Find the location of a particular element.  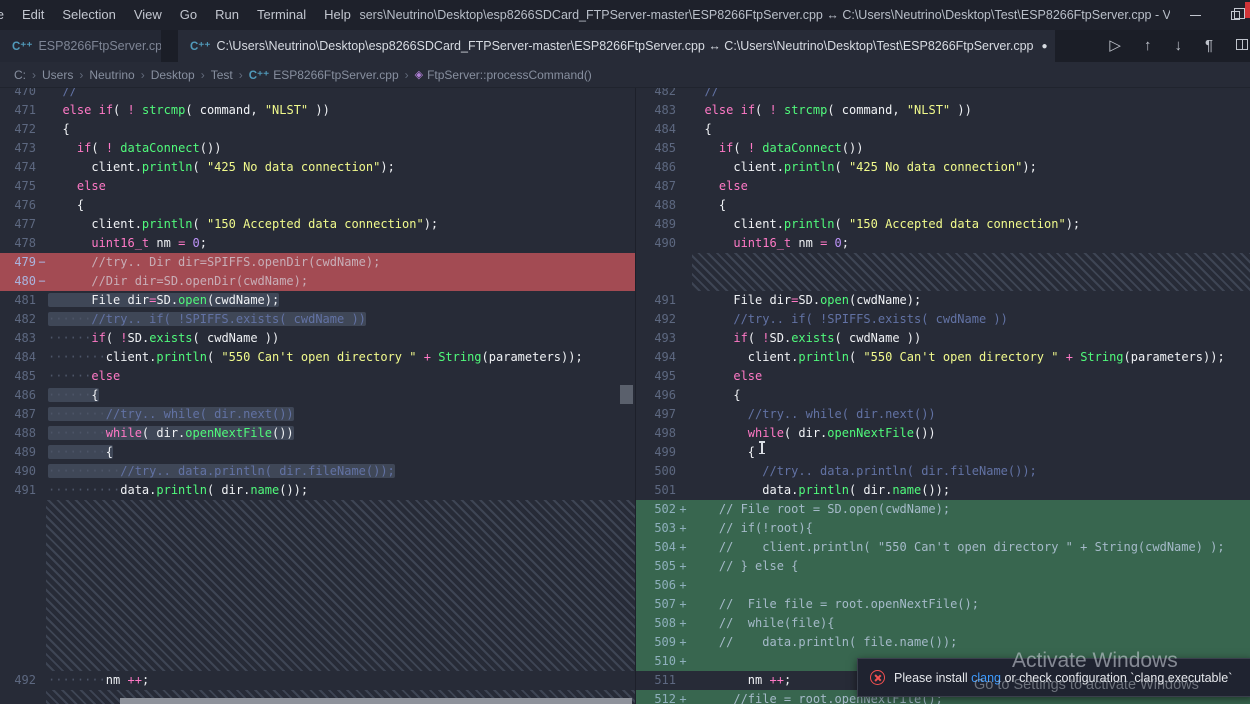

diff-sign: − is located at coordinates (42, 281).